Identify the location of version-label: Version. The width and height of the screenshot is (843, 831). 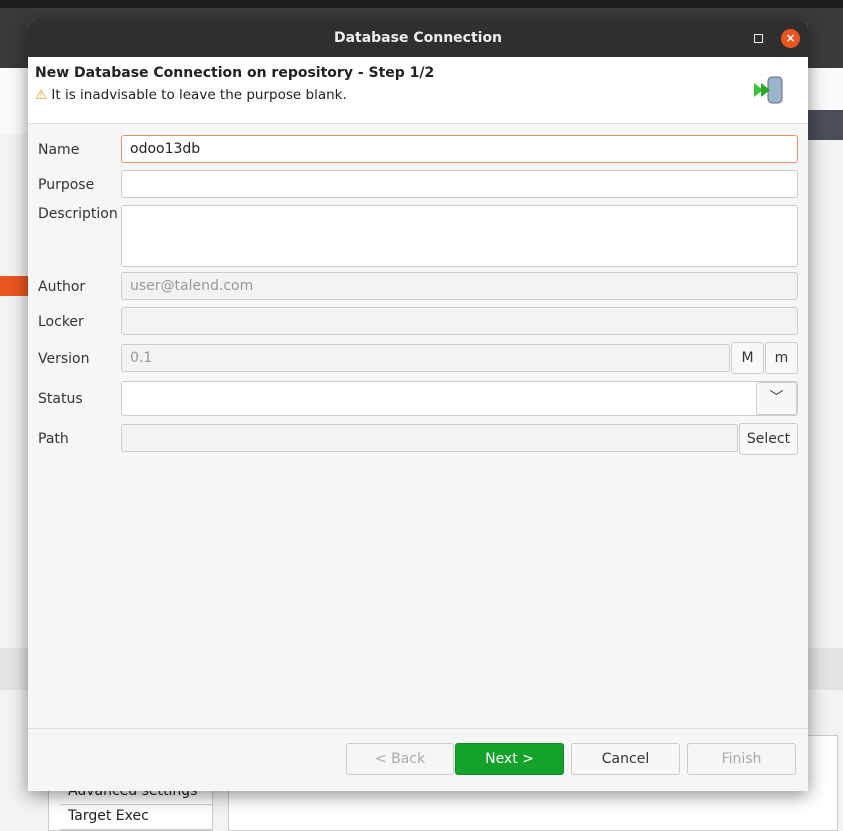
(64, 359).